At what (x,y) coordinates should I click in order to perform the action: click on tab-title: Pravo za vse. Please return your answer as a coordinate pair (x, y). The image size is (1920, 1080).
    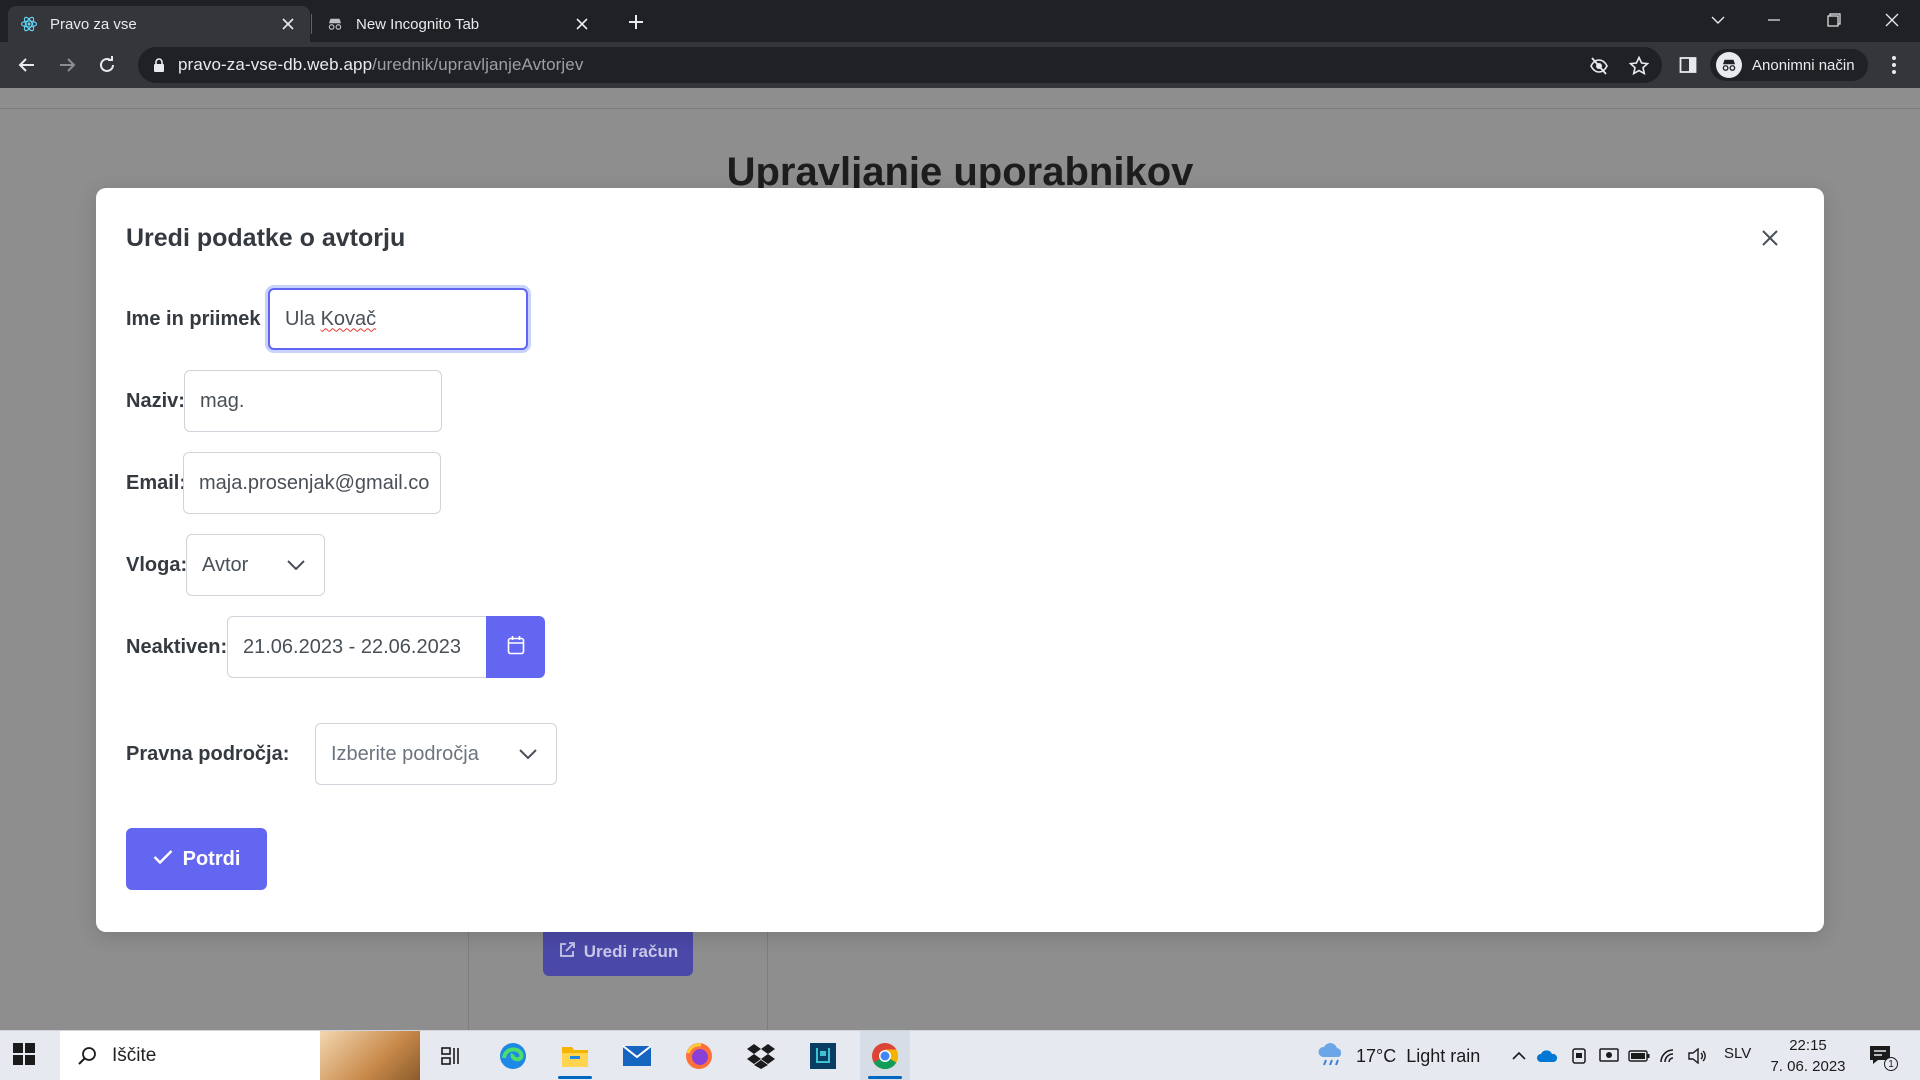
    Looking at the image, I should click on (93, 24).